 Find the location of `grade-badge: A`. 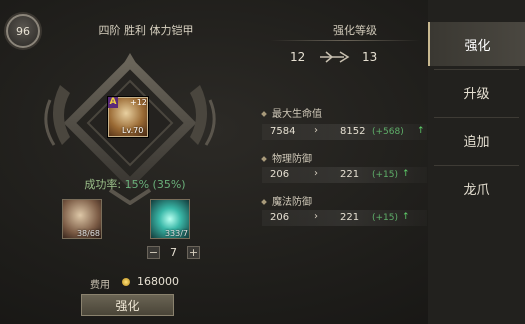

grade-badge: A is located at coordinates (113, 102).